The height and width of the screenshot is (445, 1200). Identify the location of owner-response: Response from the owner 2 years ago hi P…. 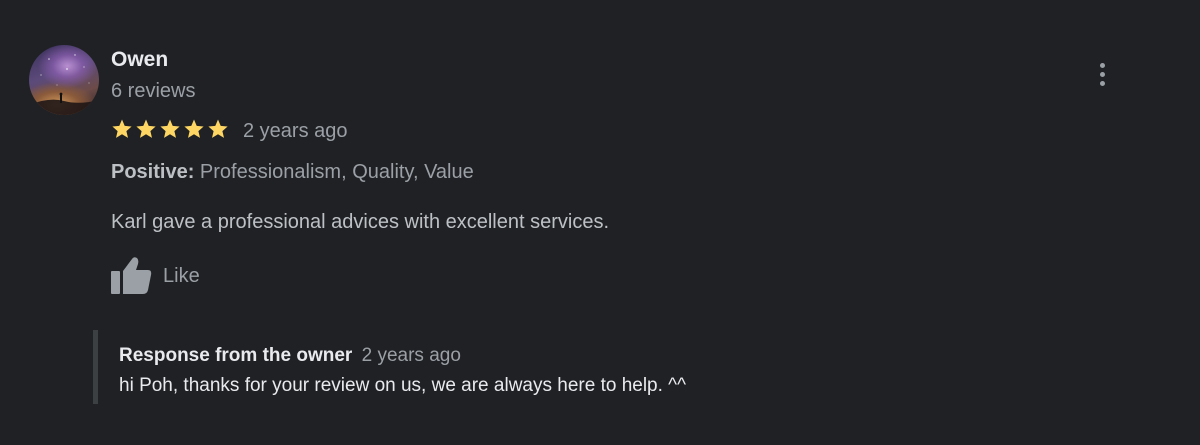
(545, 367).